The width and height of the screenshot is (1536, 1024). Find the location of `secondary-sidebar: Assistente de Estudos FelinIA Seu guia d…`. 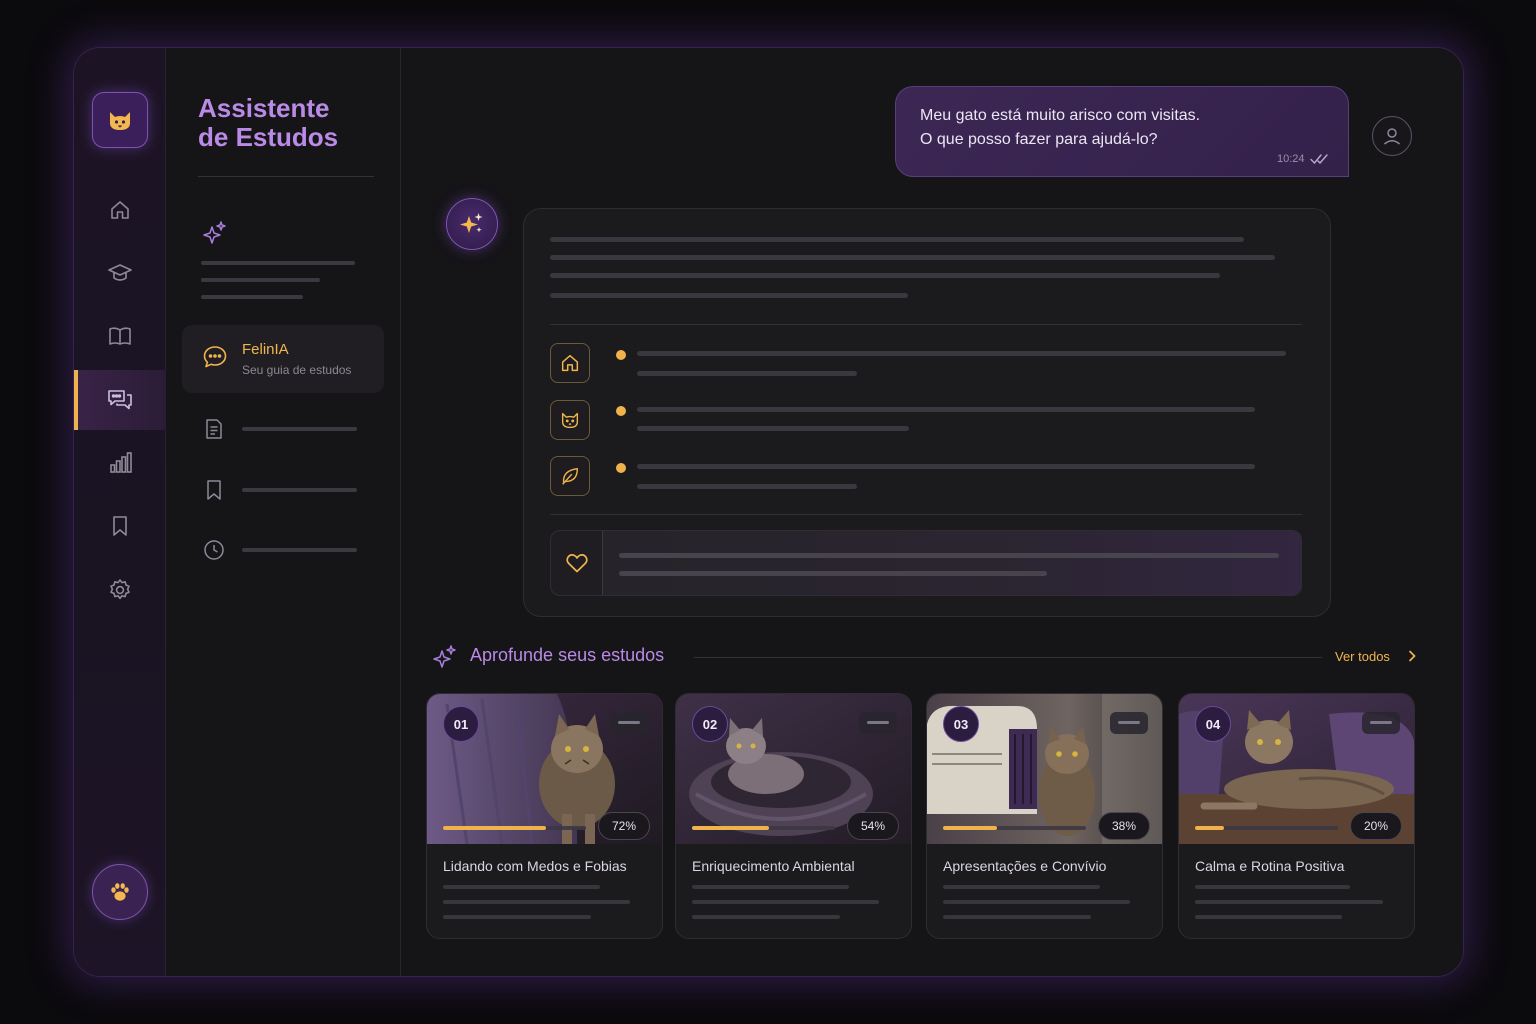

secondary-sidebar: Assistente de Estudos FelinIA Seu guia d… is located at coordinates (283, 512).